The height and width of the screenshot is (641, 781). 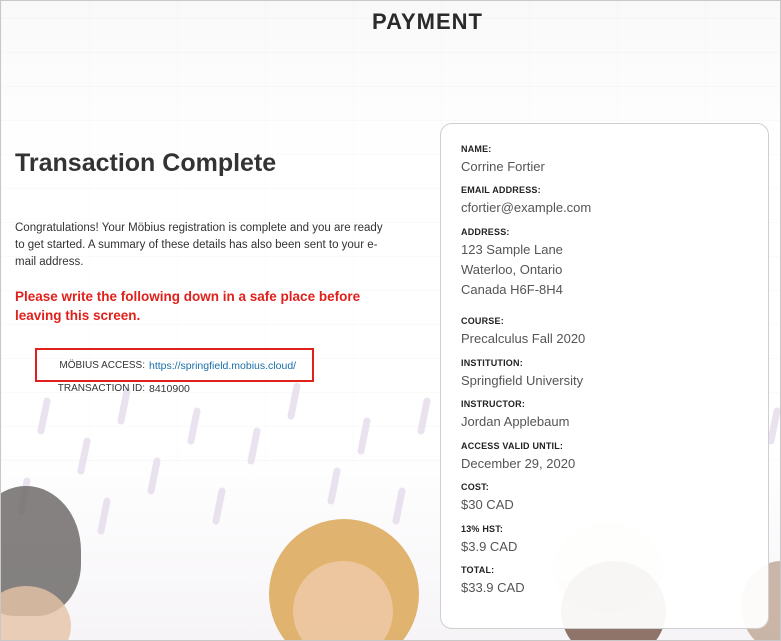 I want to click on name-value: Corrine Fortier, so click(x=503, y=166).